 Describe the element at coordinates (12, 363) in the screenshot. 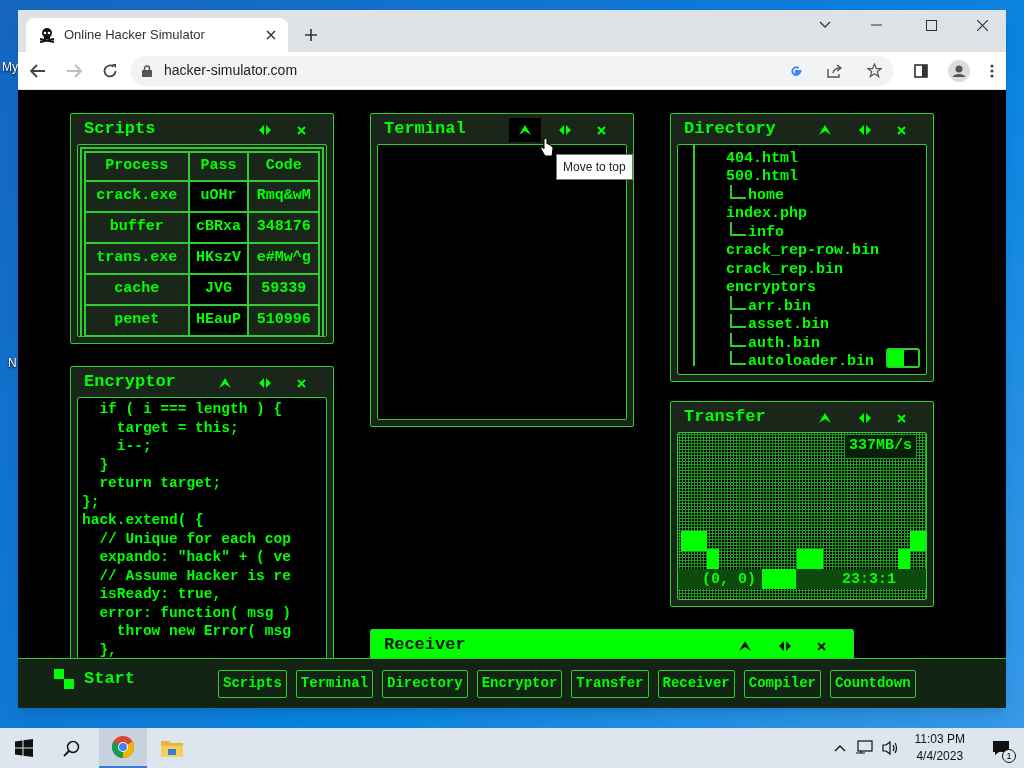

I see `desktop-icon-label: N` at that location.